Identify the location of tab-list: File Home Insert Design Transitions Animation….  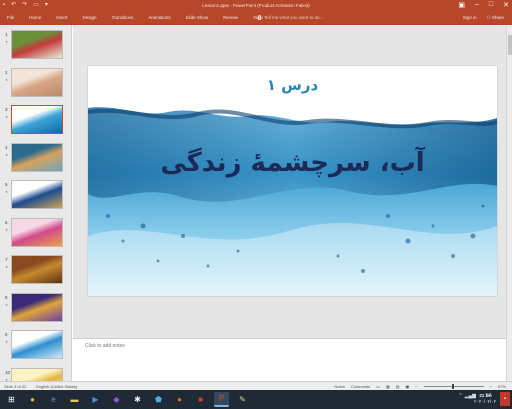
(135, 17).